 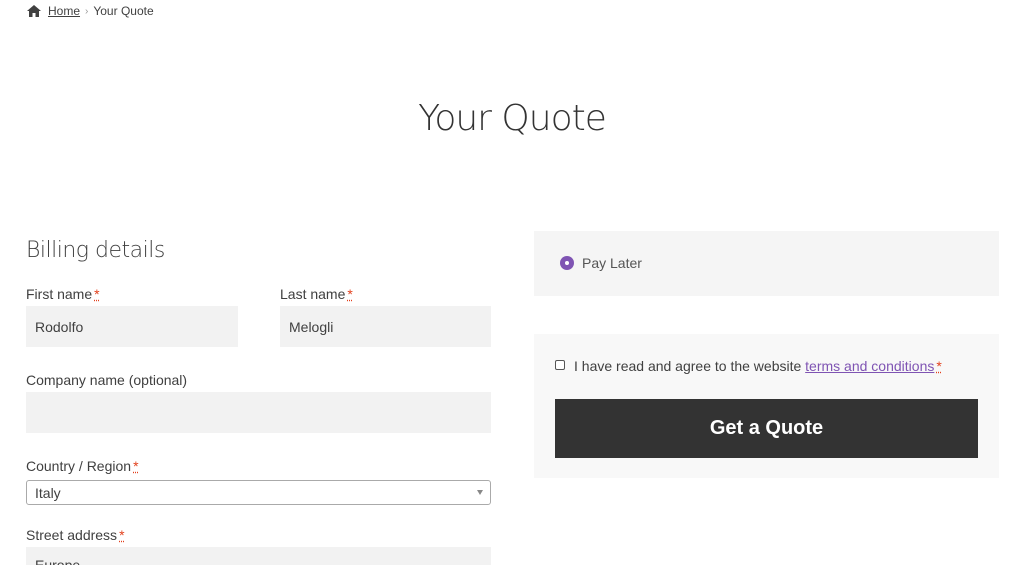 I want to click on last-name-label-text: Last name, so click(x=313, y=294).